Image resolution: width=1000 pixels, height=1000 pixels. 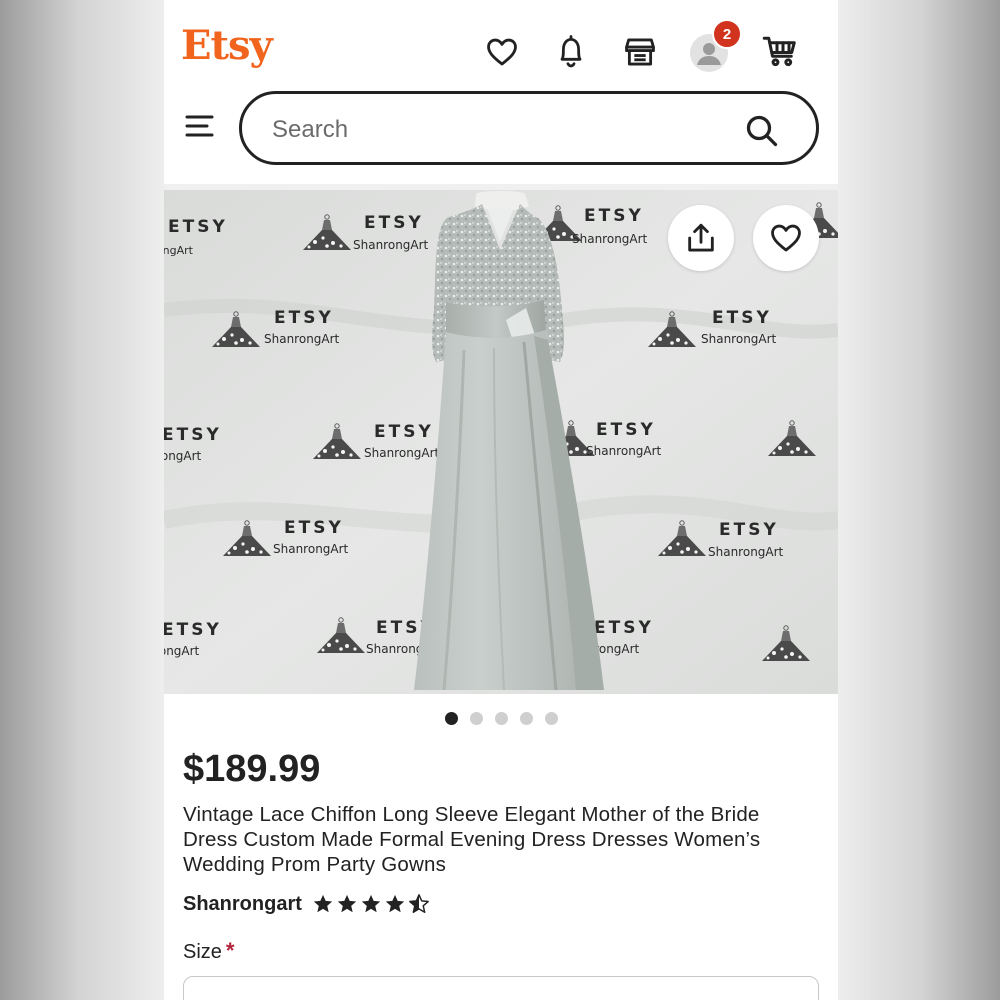 What do you see at coordinates (419, 903) in the screenshot?
I see `star-half-icon` at bounding box center [419, 903].